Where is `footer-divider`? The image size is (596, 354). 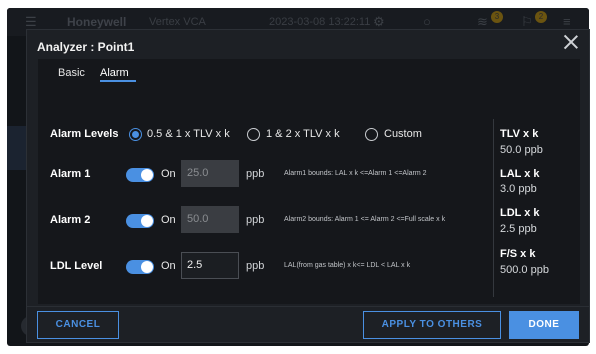 footer-divider is located at coordinates (308, 306).